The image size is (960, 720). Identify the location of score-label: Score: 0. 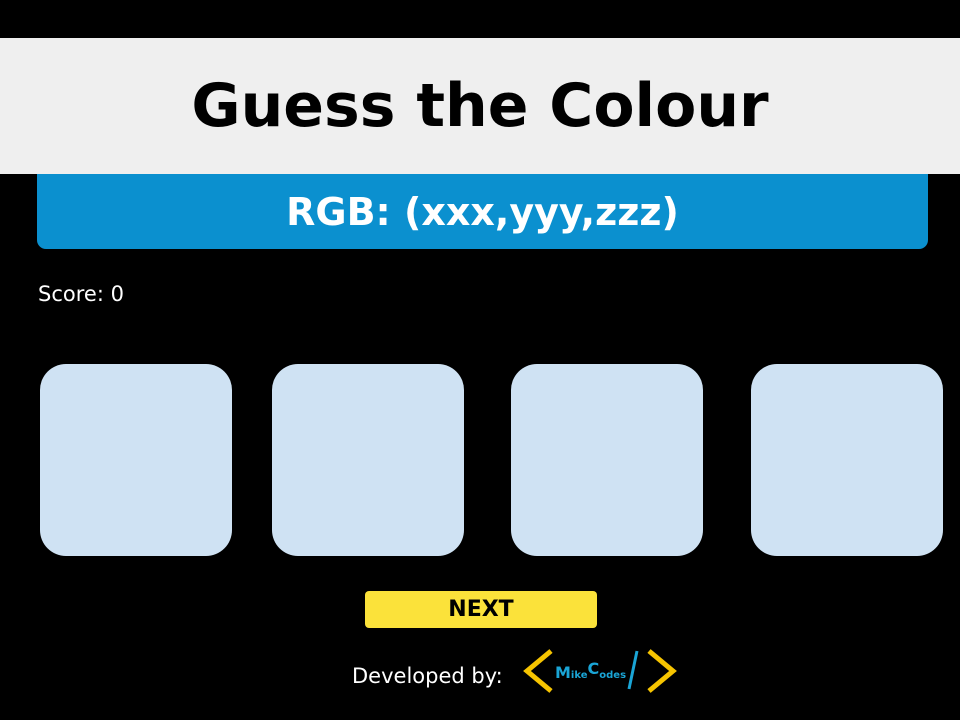
(81, 294).